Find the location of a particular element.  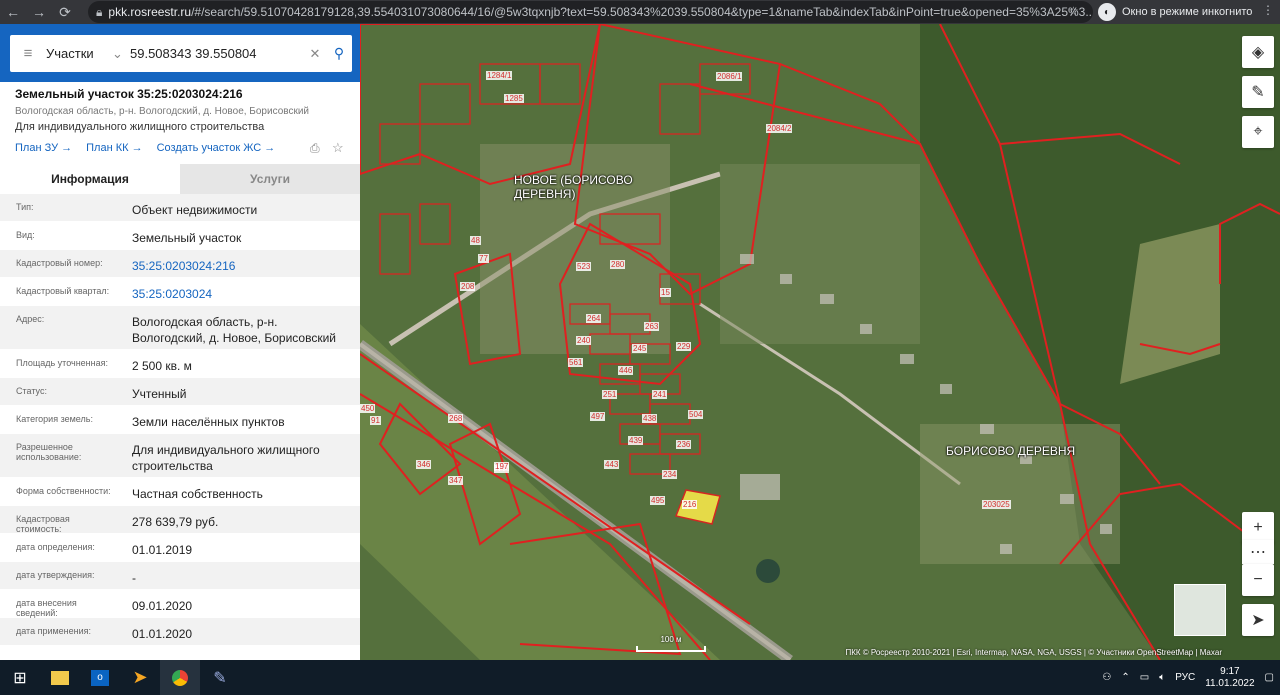

search-input: 59.508343 39.550804 is located at coordinates (217, 53).